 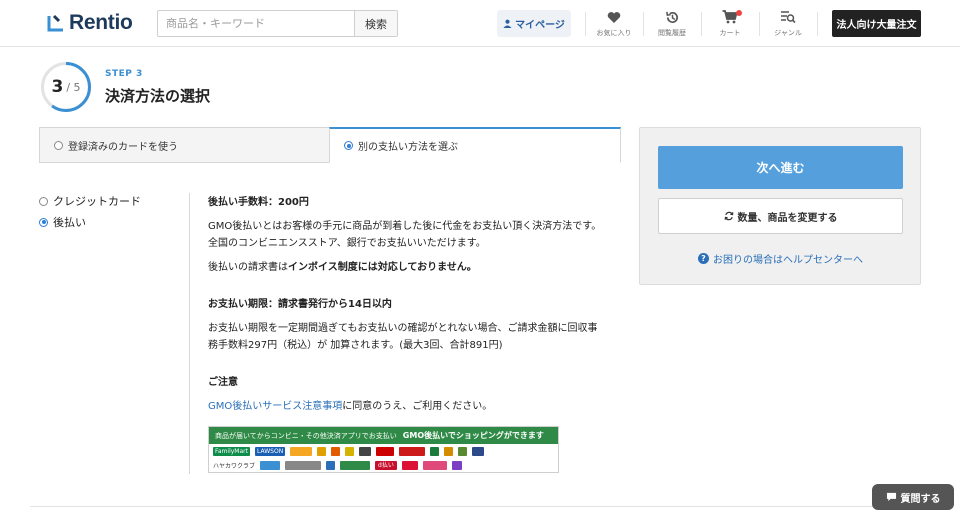 I want to click on page-title: 決済方法の選択, so click(x=158, y=96).